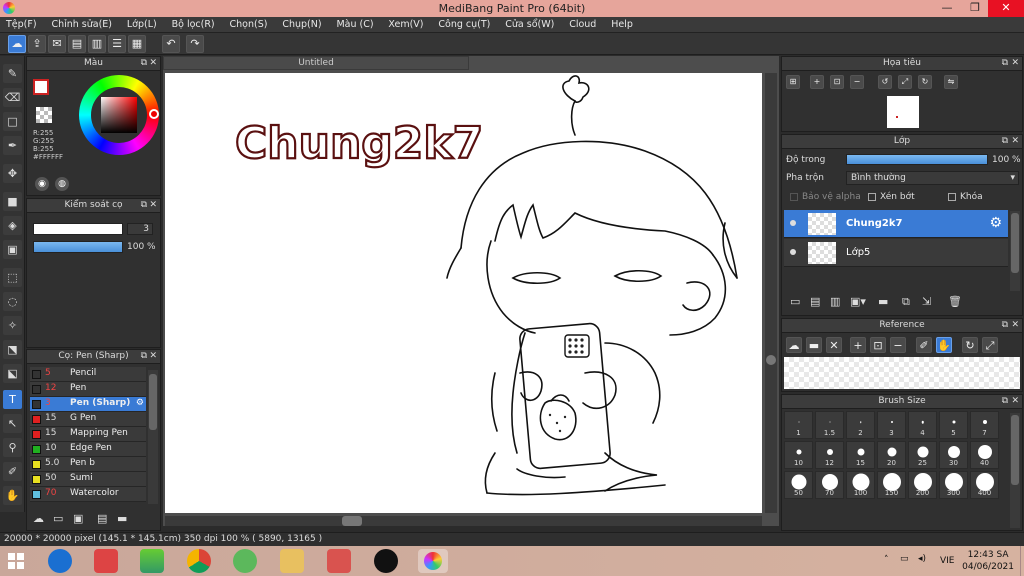 The image size is (1024, 576). What do you see at coordinates (16, 561) in the screenshot?
I see `windows-start-icon` at bounding box center [16, 561].